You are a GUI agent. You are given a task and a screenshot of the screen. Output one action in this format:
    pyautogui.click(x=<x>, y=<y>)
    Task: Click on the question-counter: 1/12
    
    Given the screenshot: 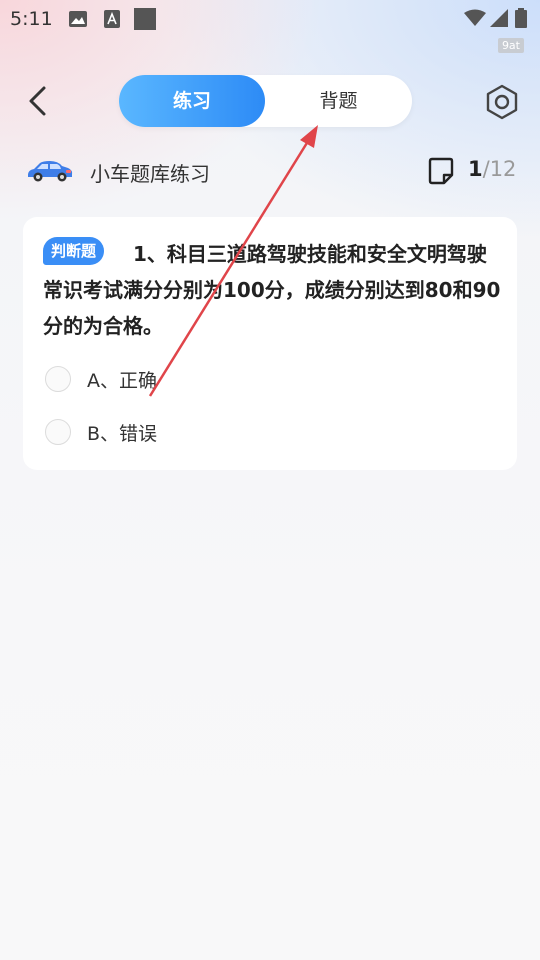 What is the action you would take?
    pyautogui.click(x=492, y=169)
    